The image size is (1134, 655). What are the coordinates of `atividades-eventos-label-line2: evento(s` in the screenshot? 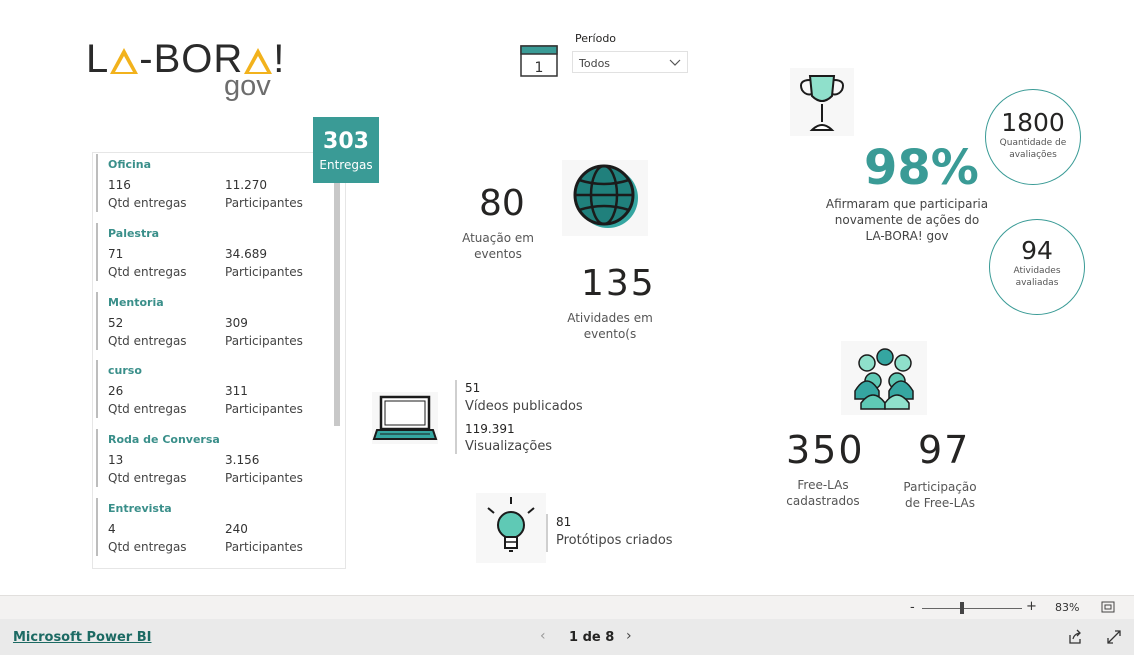 It's located at (610, 334).